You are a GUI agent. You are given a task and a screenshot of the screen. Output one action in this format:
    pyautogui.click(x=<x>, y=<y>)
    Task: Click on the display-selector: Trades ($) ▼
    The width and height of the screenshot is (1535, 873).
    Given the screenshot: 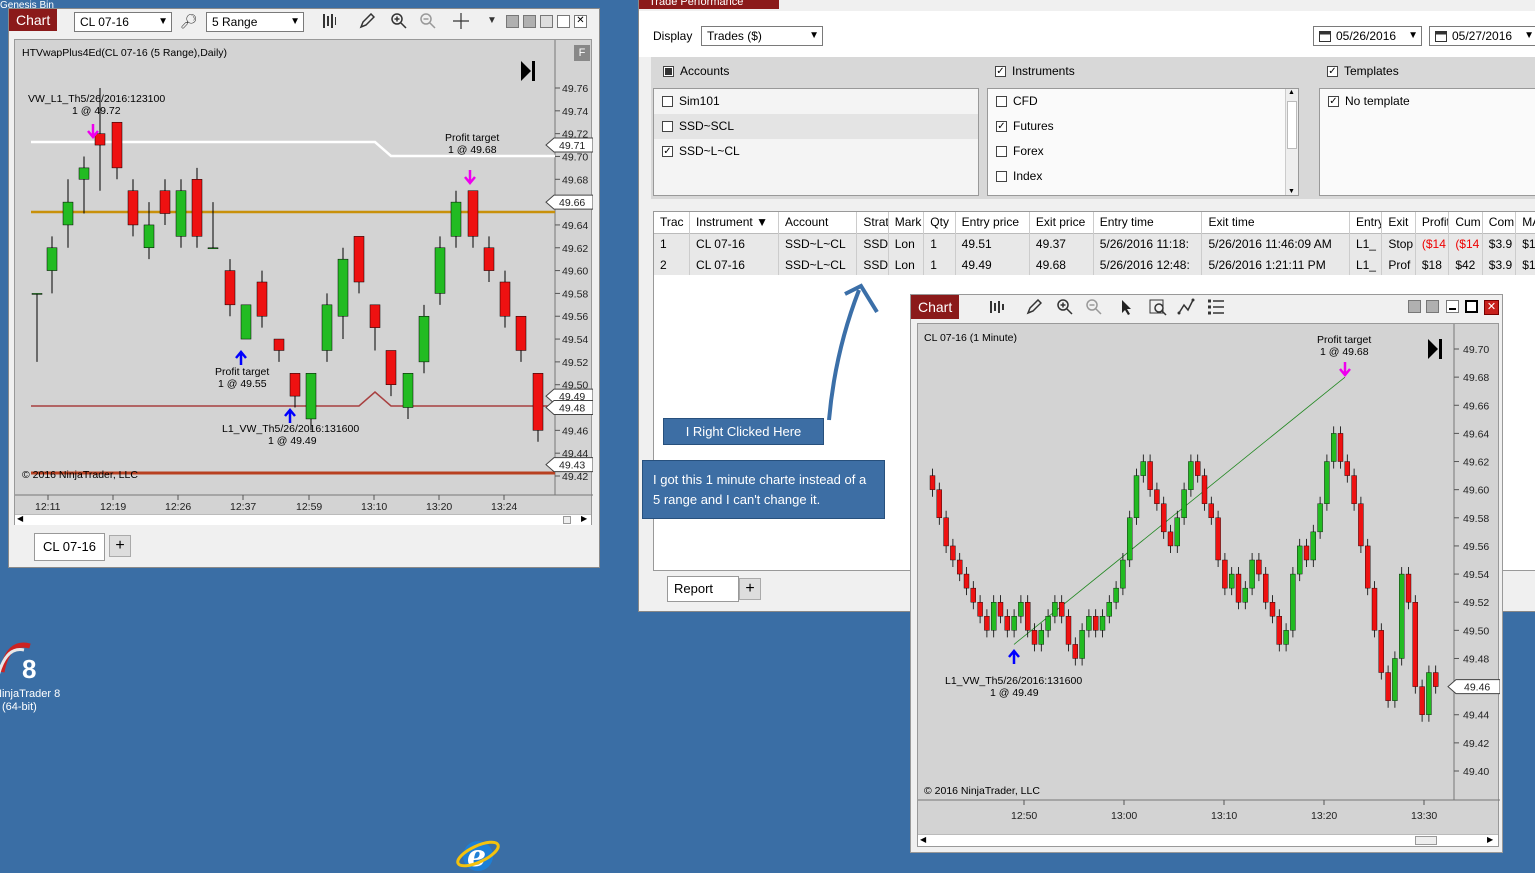 What is the action you would take?
    pyautogui.click(x=762, y=36)
    